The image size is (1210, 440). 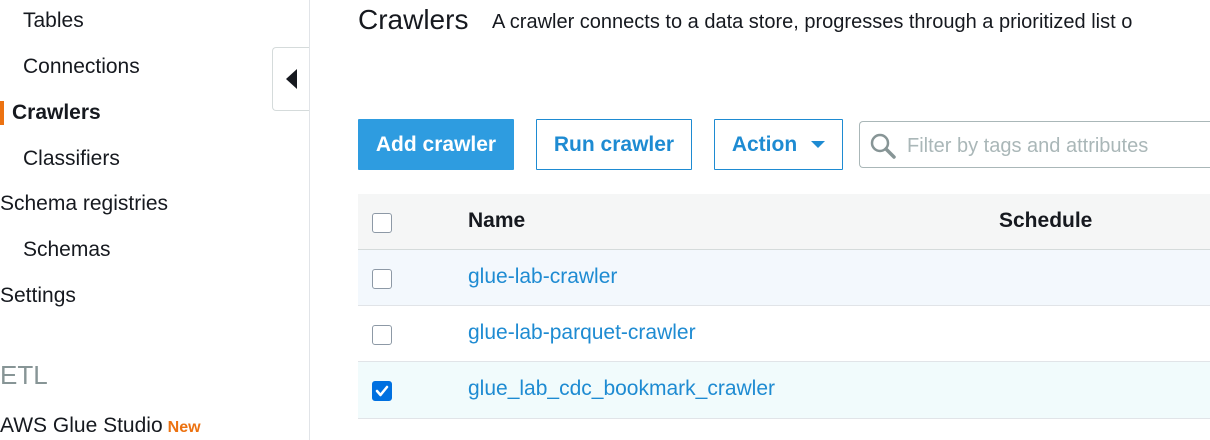 I want to click on checkmark-icon, so click(x=382, y=391).